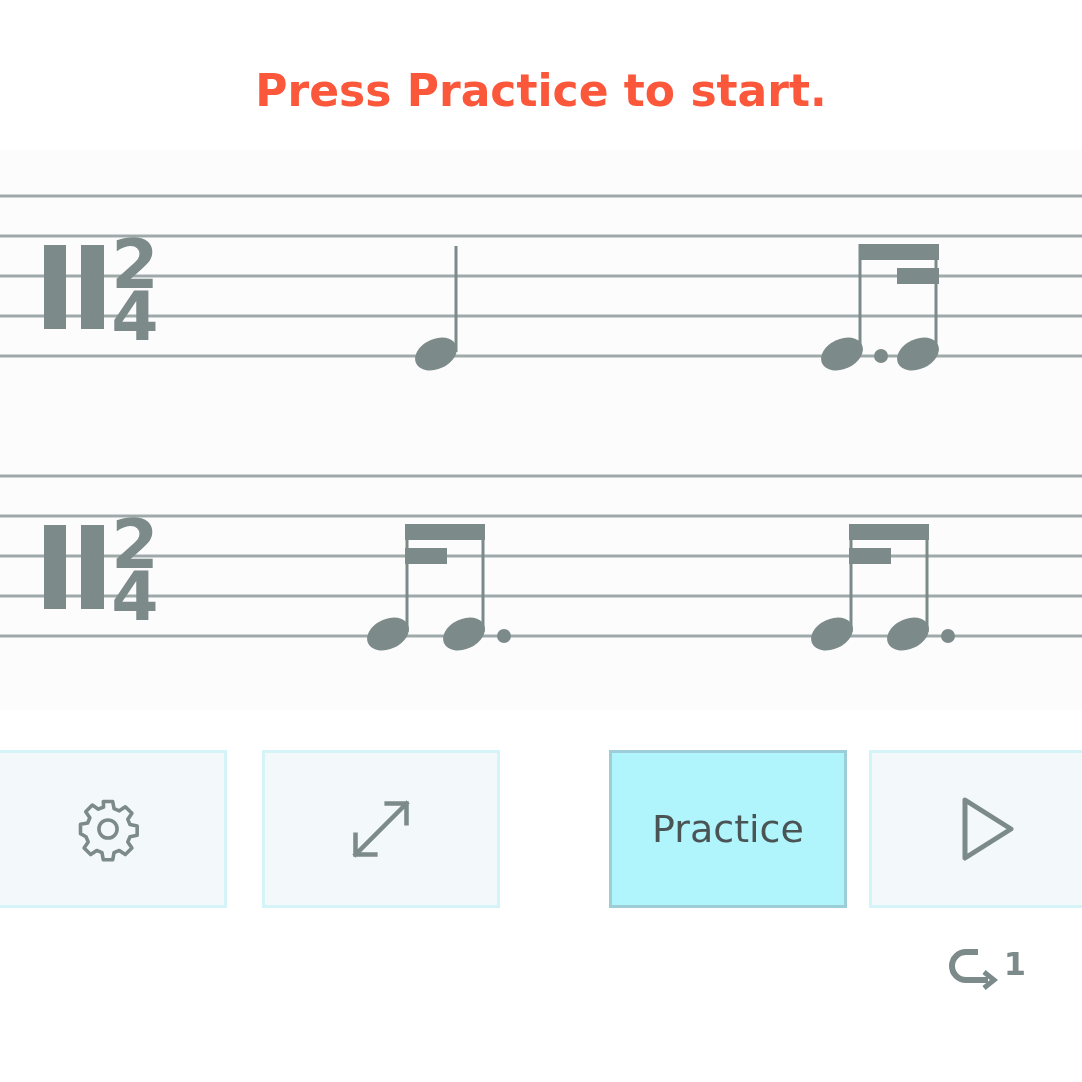  I want to click on practice-button: Practice, so click(728, 829).